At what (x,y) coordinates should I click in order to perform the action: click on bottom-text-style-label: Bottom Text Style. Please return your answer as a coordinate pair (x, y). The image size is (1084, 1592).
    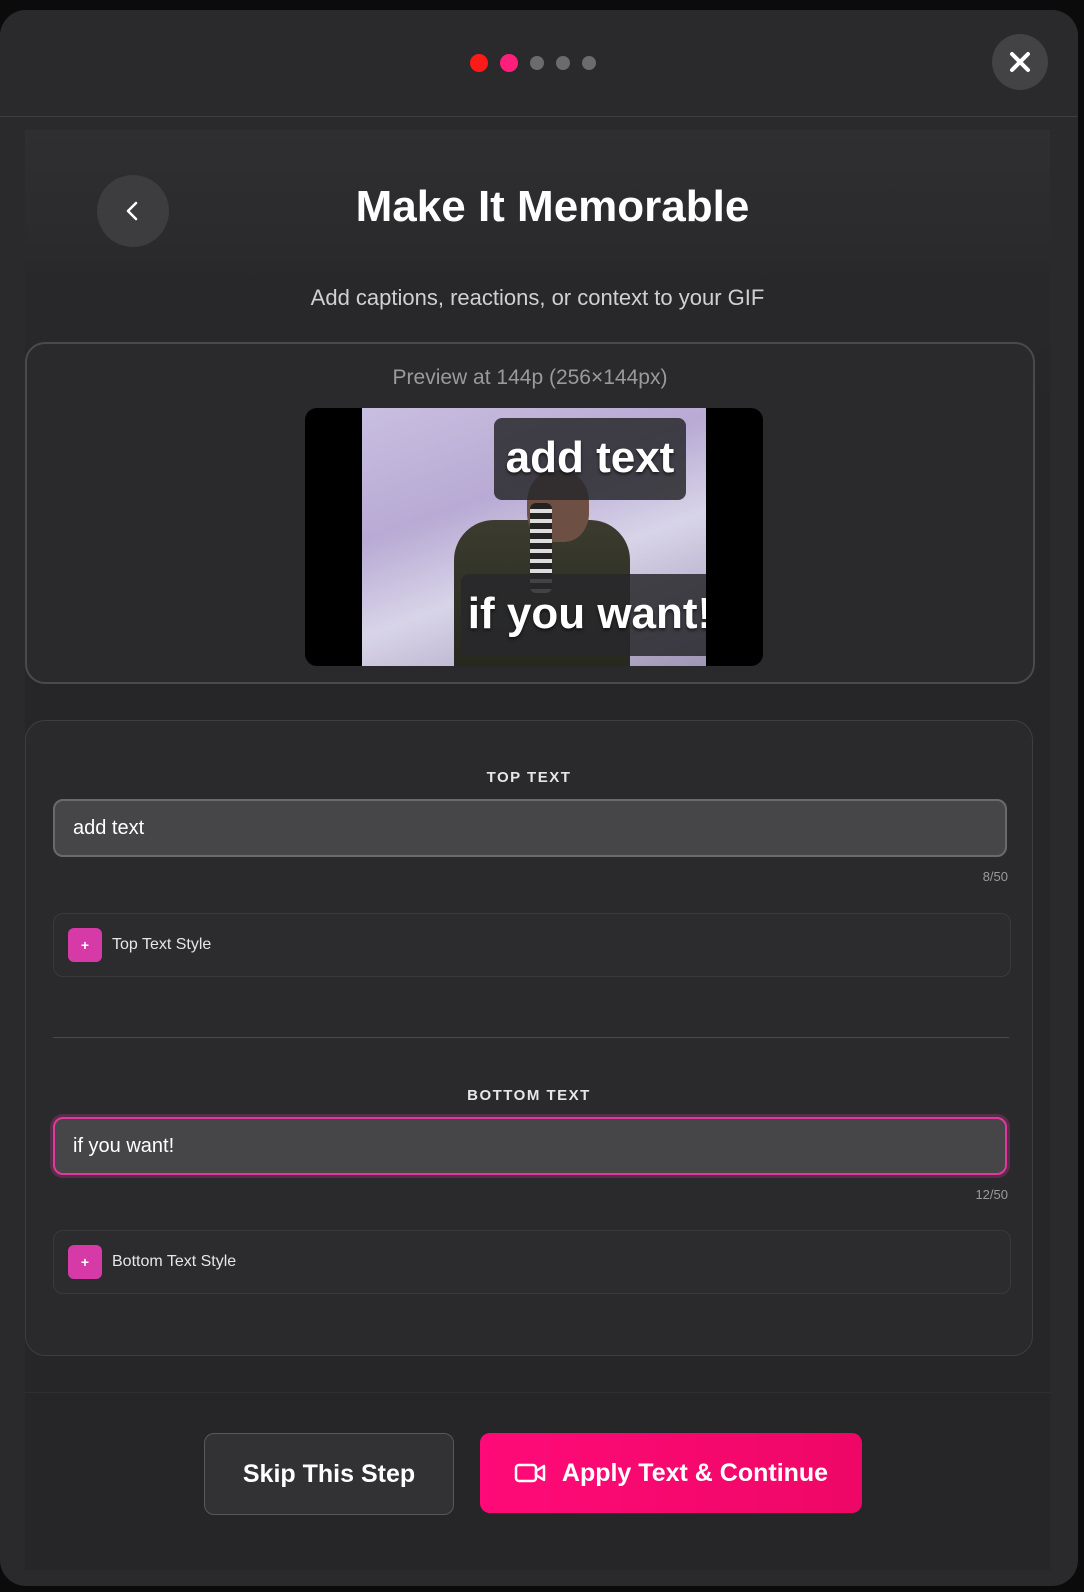
    Looking at the image, I should click on (174, 1261).